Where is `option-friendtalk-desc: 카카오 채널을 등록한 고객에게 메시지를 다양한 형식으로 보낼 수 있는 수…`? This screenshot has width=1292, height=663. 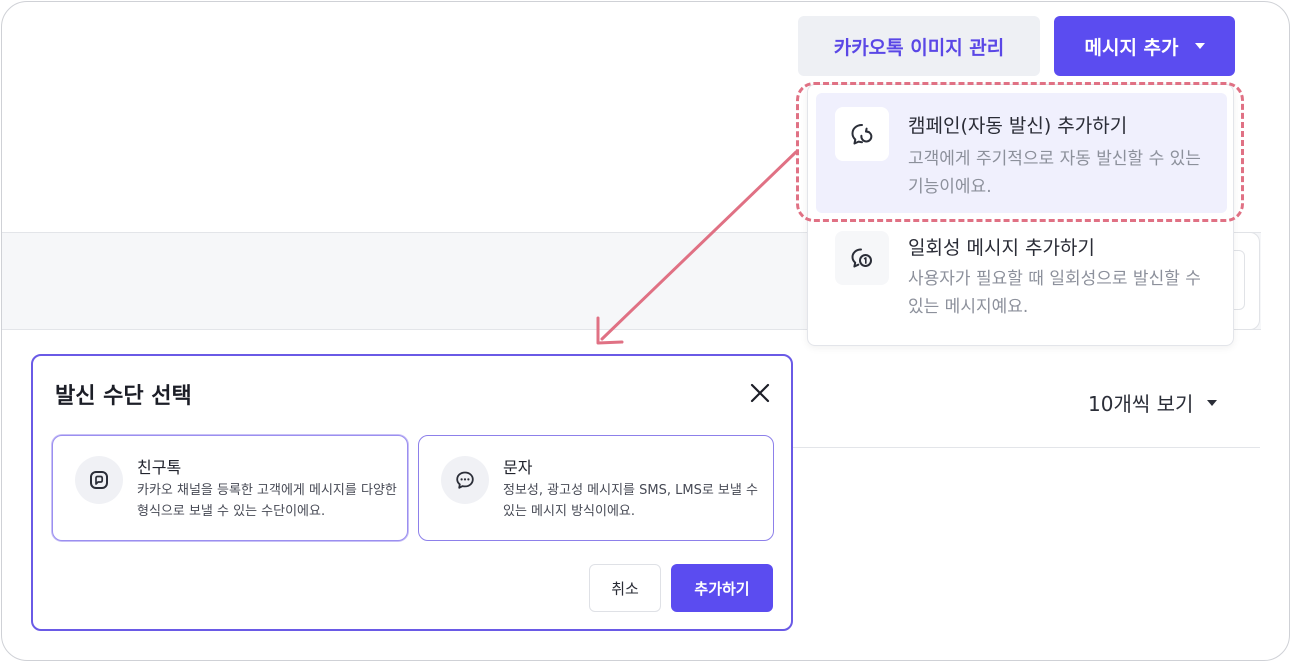
option-friendtalk-desc: 카카오 채널을 등록한 고객에게 메시지를 다양한 형식으로 보낼 수 있는 수… is located at coordinates (267, 501).